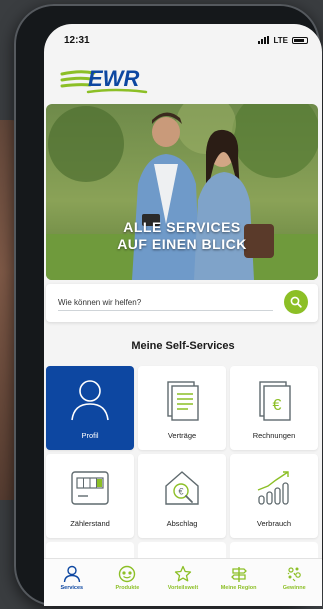  I want to click on document-icon, so click(183, 401).